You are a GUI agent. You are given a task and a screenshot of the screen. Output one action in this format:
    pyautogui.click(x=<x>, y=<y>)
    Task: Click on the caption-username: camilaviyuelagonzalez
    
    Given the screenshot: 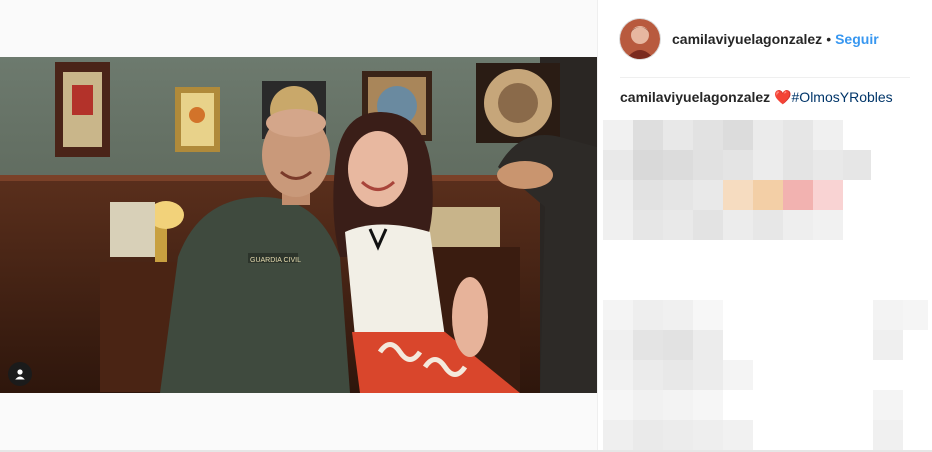 What is the action you would take?
    pyautogui.click(x=695, y=97)
    